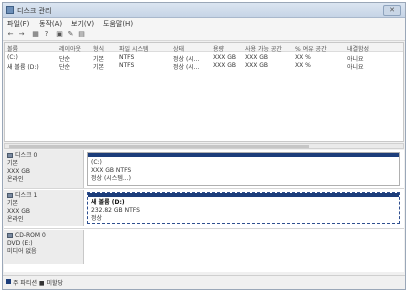 The width and height of the screenshot is (407, 293). What do you see at coordinates (111, 178) in the screenshot?
I see `partition-status: 정상 (시스템...)` at bounding box center [111, 178].